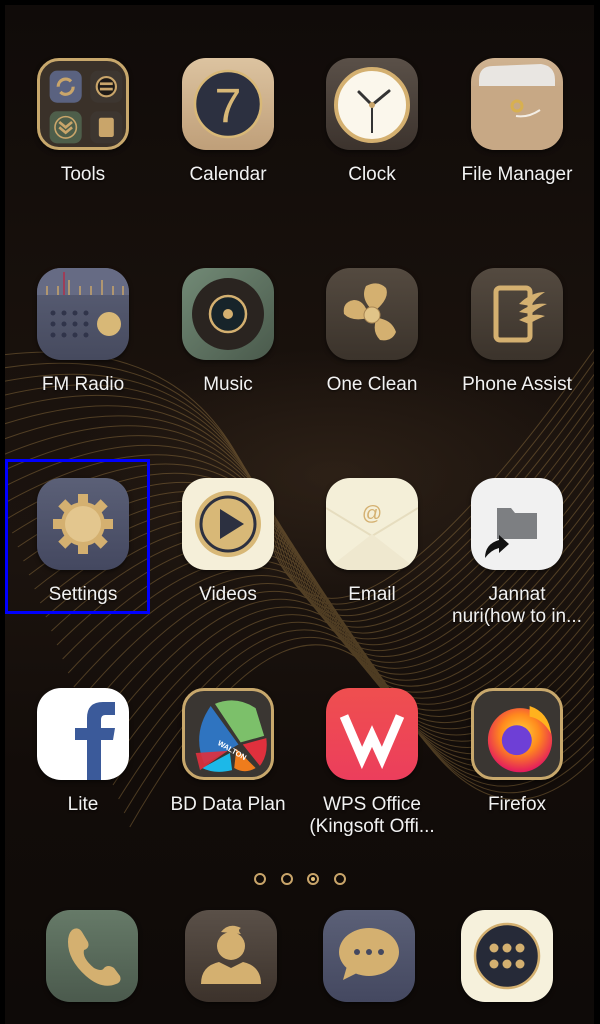  I want to click on app-firefox: Firefox, so click(517, 752).